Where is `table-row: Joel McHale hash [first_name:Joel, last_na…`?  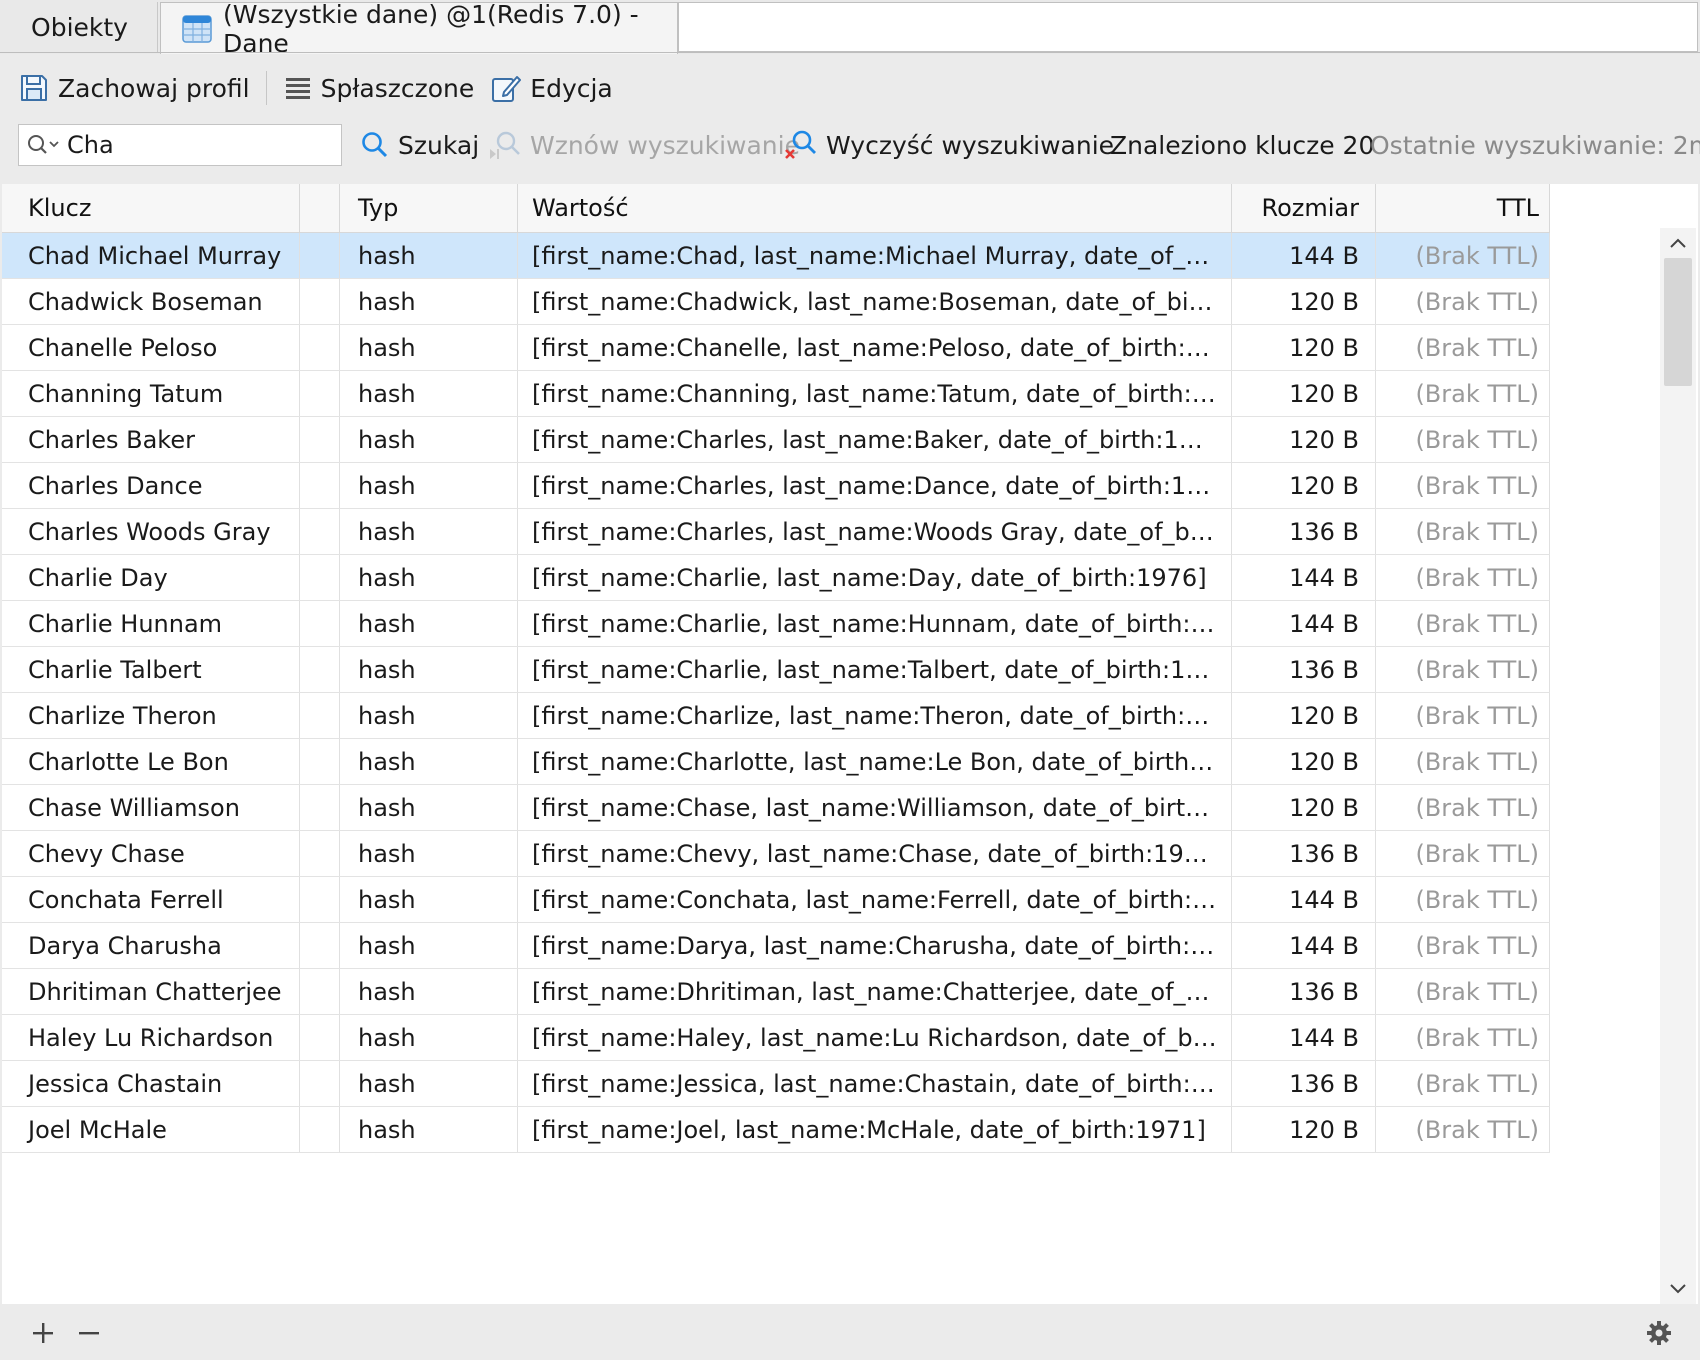 table-row: Joel McHale hash [first_name:Joel, last_na… is located at coordinates (776, 1130).